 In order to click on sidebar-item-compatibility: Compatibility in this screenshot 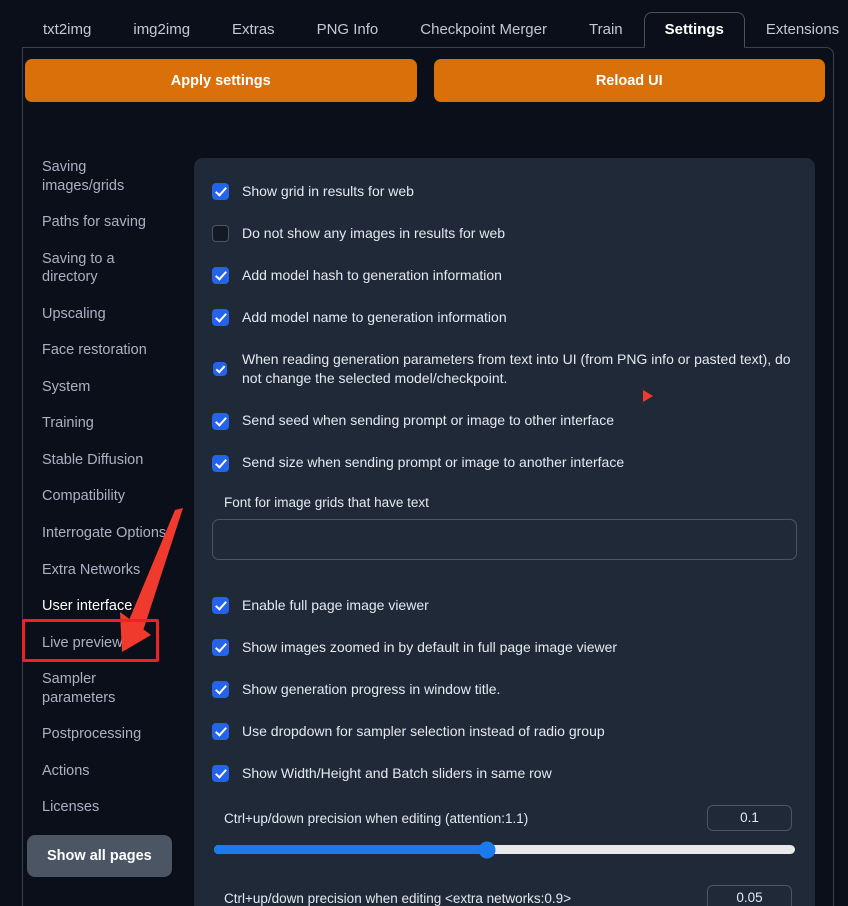, I will do `click(98, 496)`.